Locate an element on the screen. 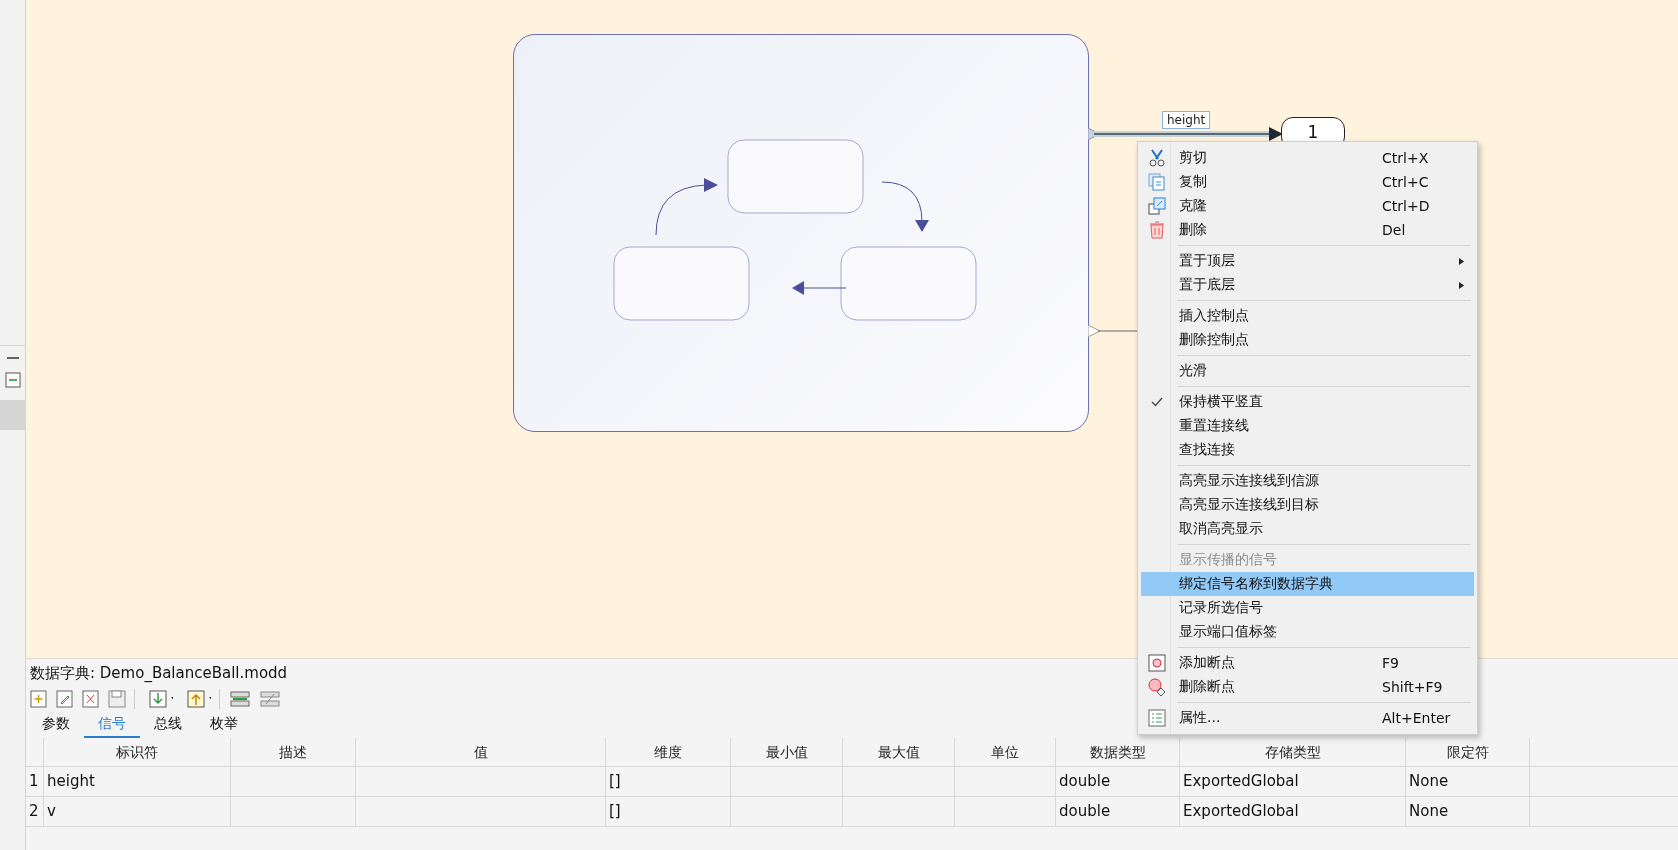 Image resolution: width=1678 pixels, height=850 pixels. menu-item: 保持横平竖直 is located at coordinates (1307, 402).